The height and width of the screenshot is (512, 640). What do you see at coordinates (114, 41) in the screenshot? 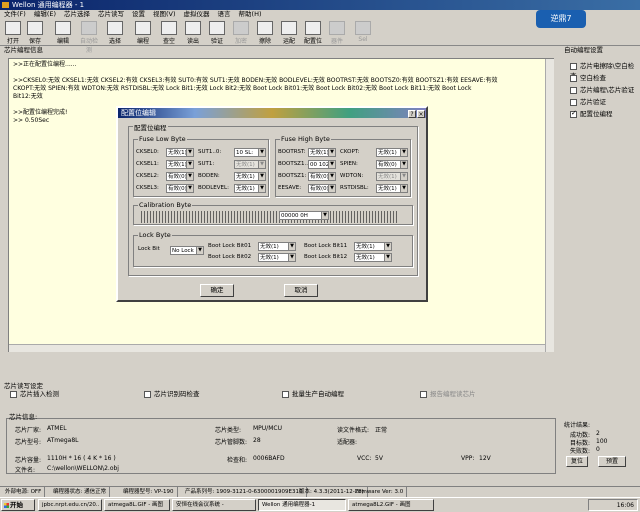
I see `toolbar-label: 选择` at bounding box center [114, 41].